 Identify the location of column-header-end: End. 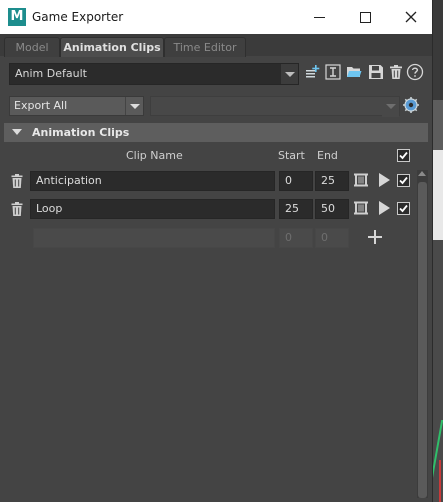
(327, 155).